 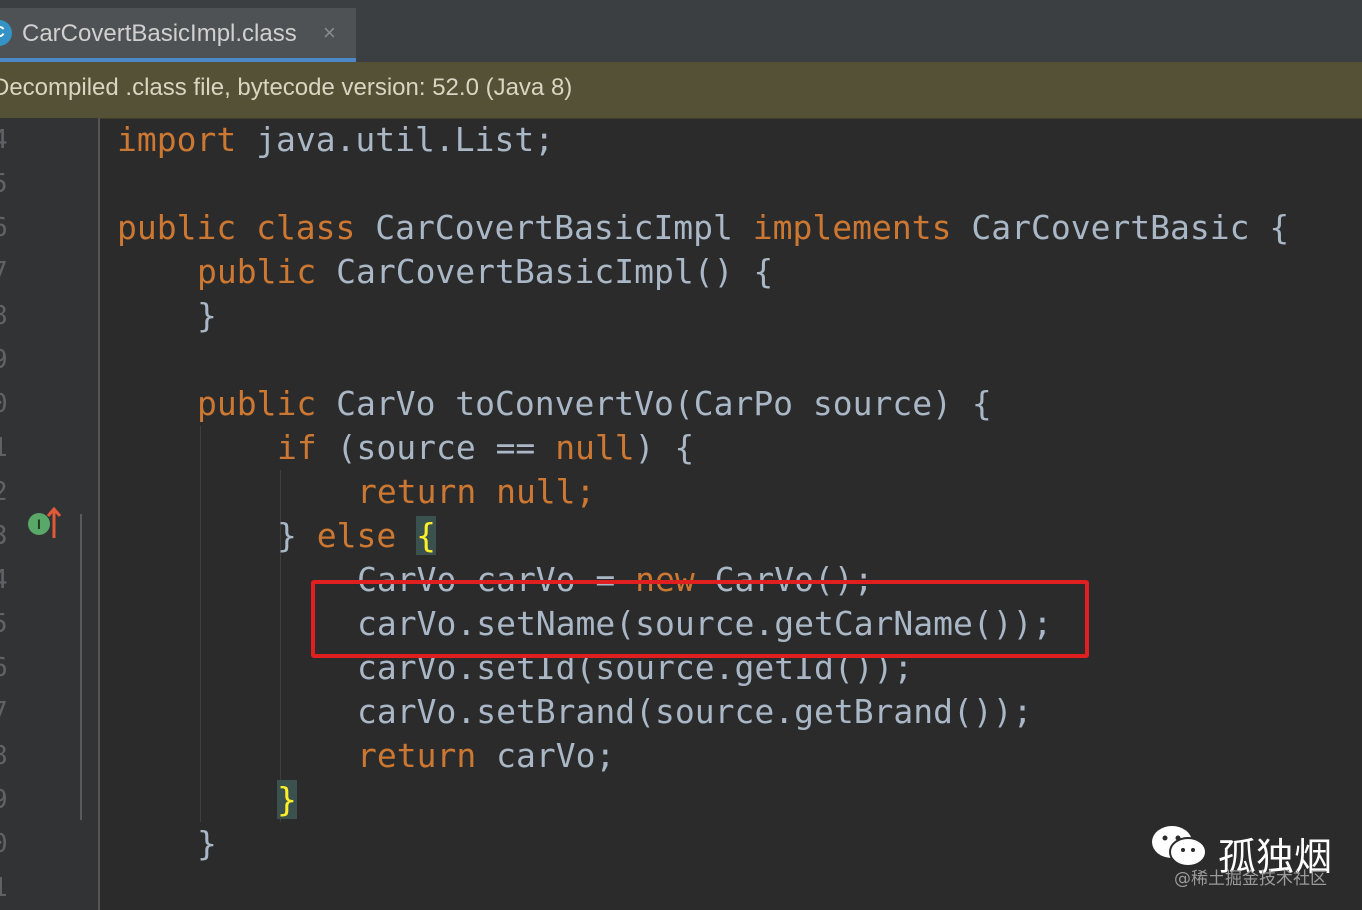 What do you see at coordinates (329, 33) in the screenshot?
I see `close-icon: ×` at bounding box center [329, 33].